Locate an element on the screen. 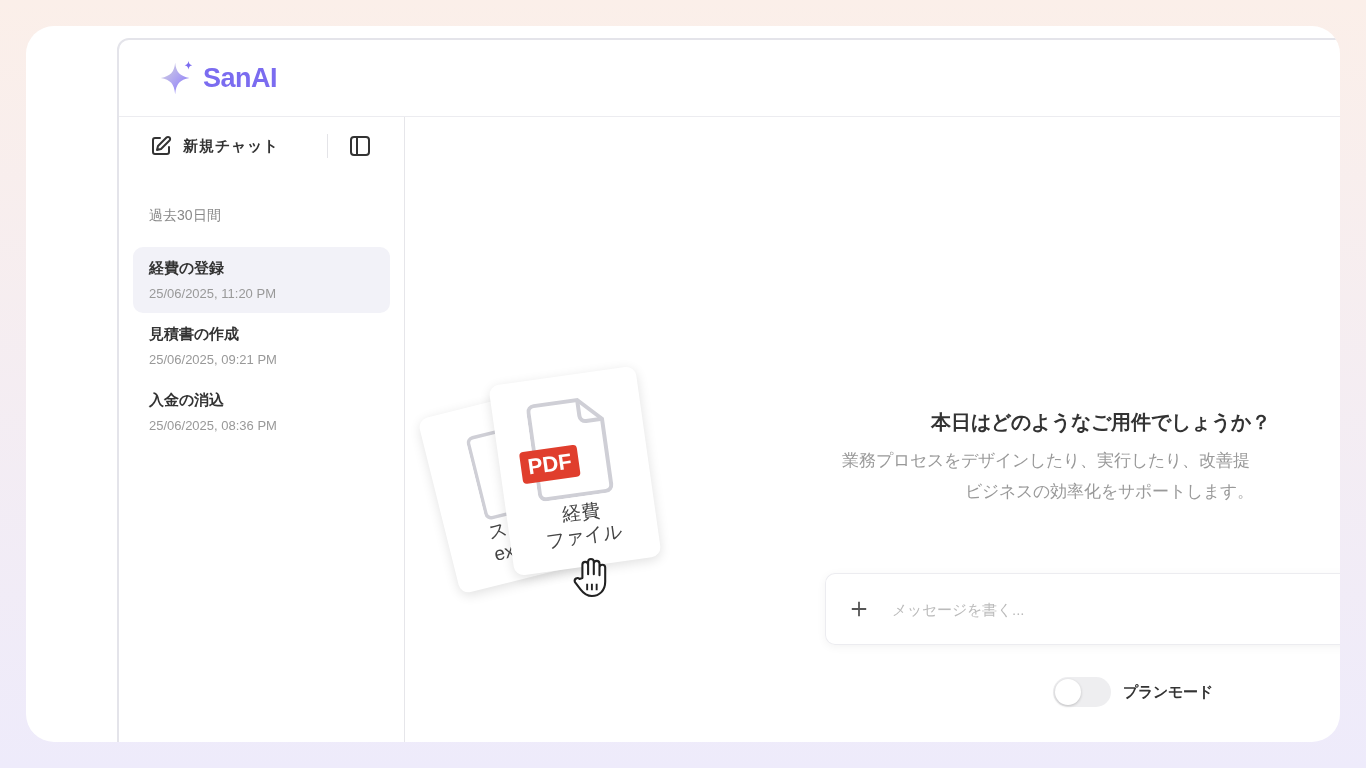 The width and height of the screenshot is (1366, 768). chat-timestamp: 25/06/2025, 11:20 PM is located at coordinates (213, 293).